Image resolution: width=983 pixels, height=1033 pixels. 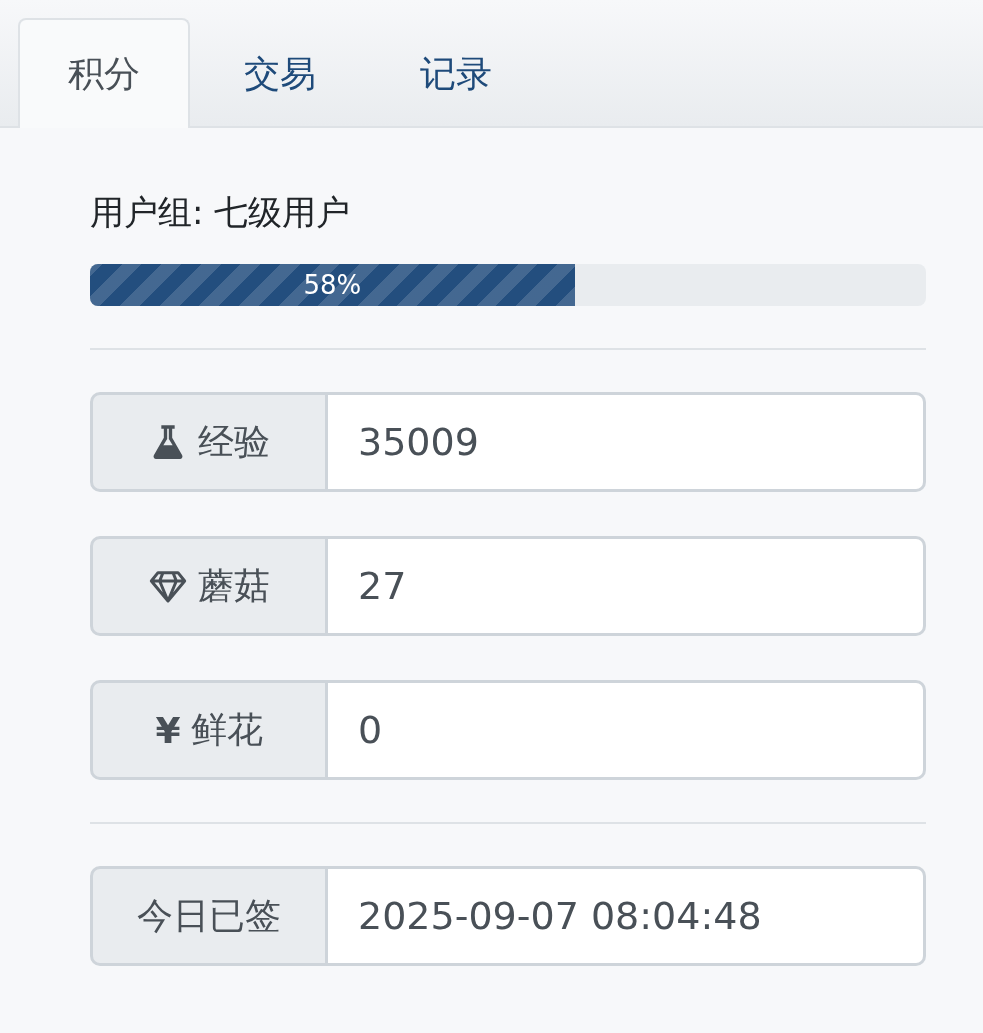 What do you see at coordinates (221, 212) in the screenshot?
I see `user-group-label: 用户组: 七级用户` at bounding box center [221, 212].